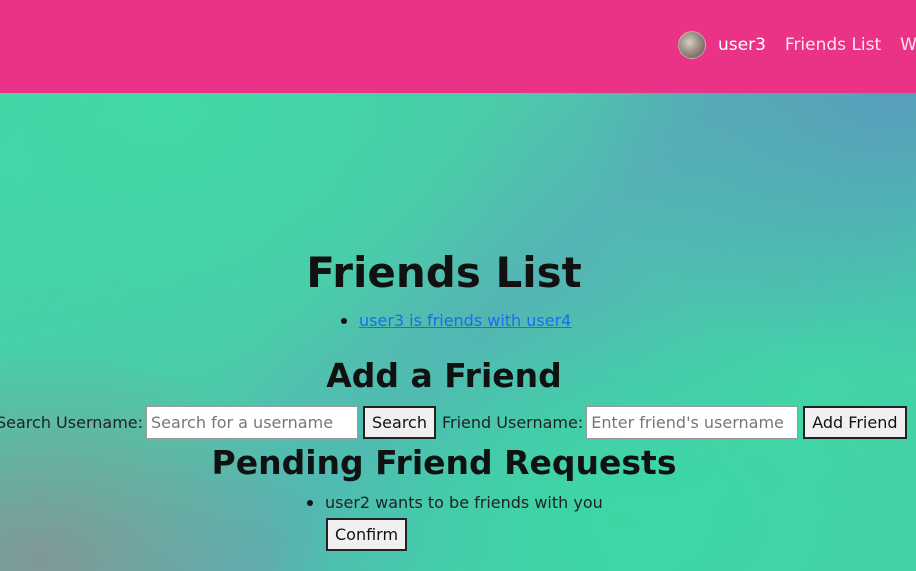 This screenshot has height=571, width=916. Describe the element at coordinates (444, 272) in the screenshot. I see `friends-list-title: Friends List` at that location.